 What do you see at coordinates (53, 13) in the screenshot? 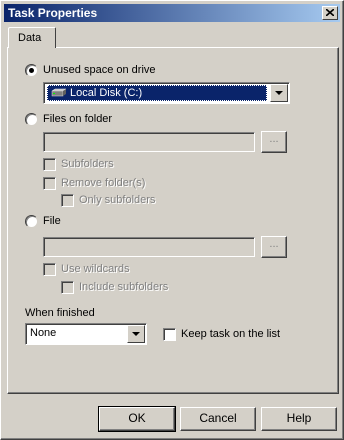
I see `window-title: Task Properties` at bounding box center [53, 13].